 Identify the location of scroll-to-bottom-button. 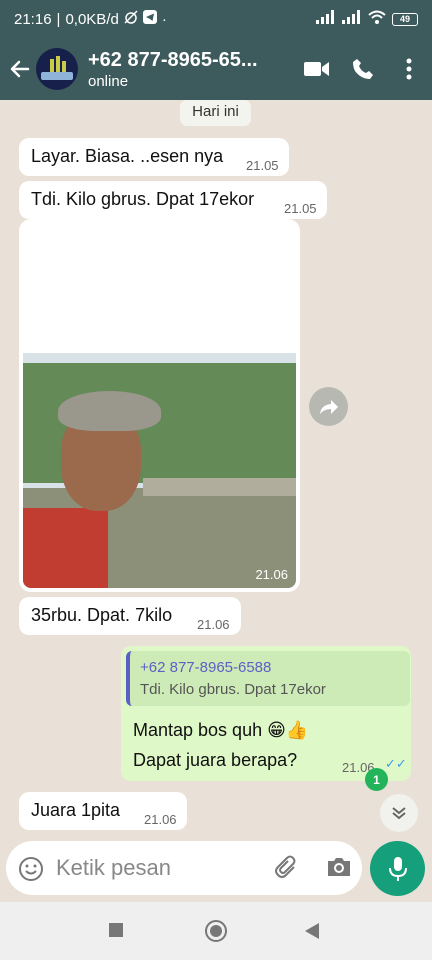
(399, 813).